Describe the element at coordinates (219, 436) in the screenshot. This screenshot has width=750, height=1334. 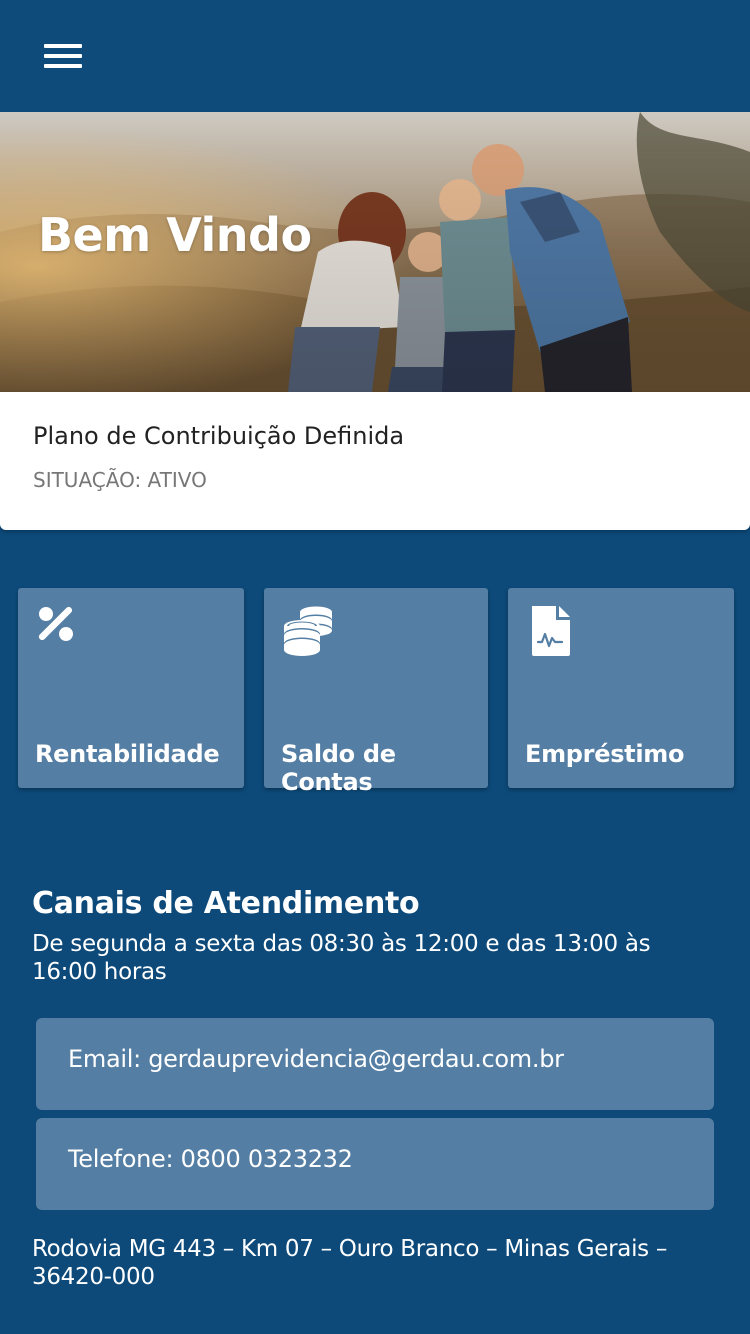
I see `plan-name: Plano de Contribuição Definida` at that location.